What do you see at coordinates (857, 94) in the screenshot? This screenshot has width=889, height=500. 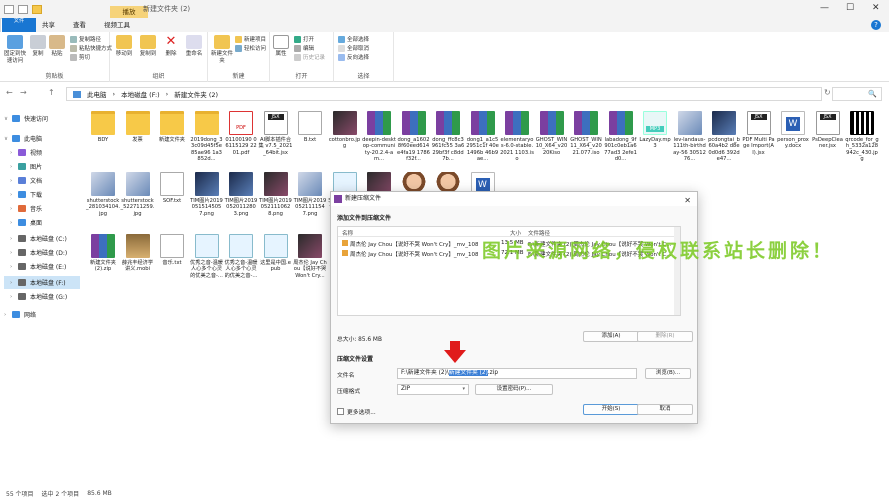 I see `search-input: 🔍` at bounding box center [857, 94].